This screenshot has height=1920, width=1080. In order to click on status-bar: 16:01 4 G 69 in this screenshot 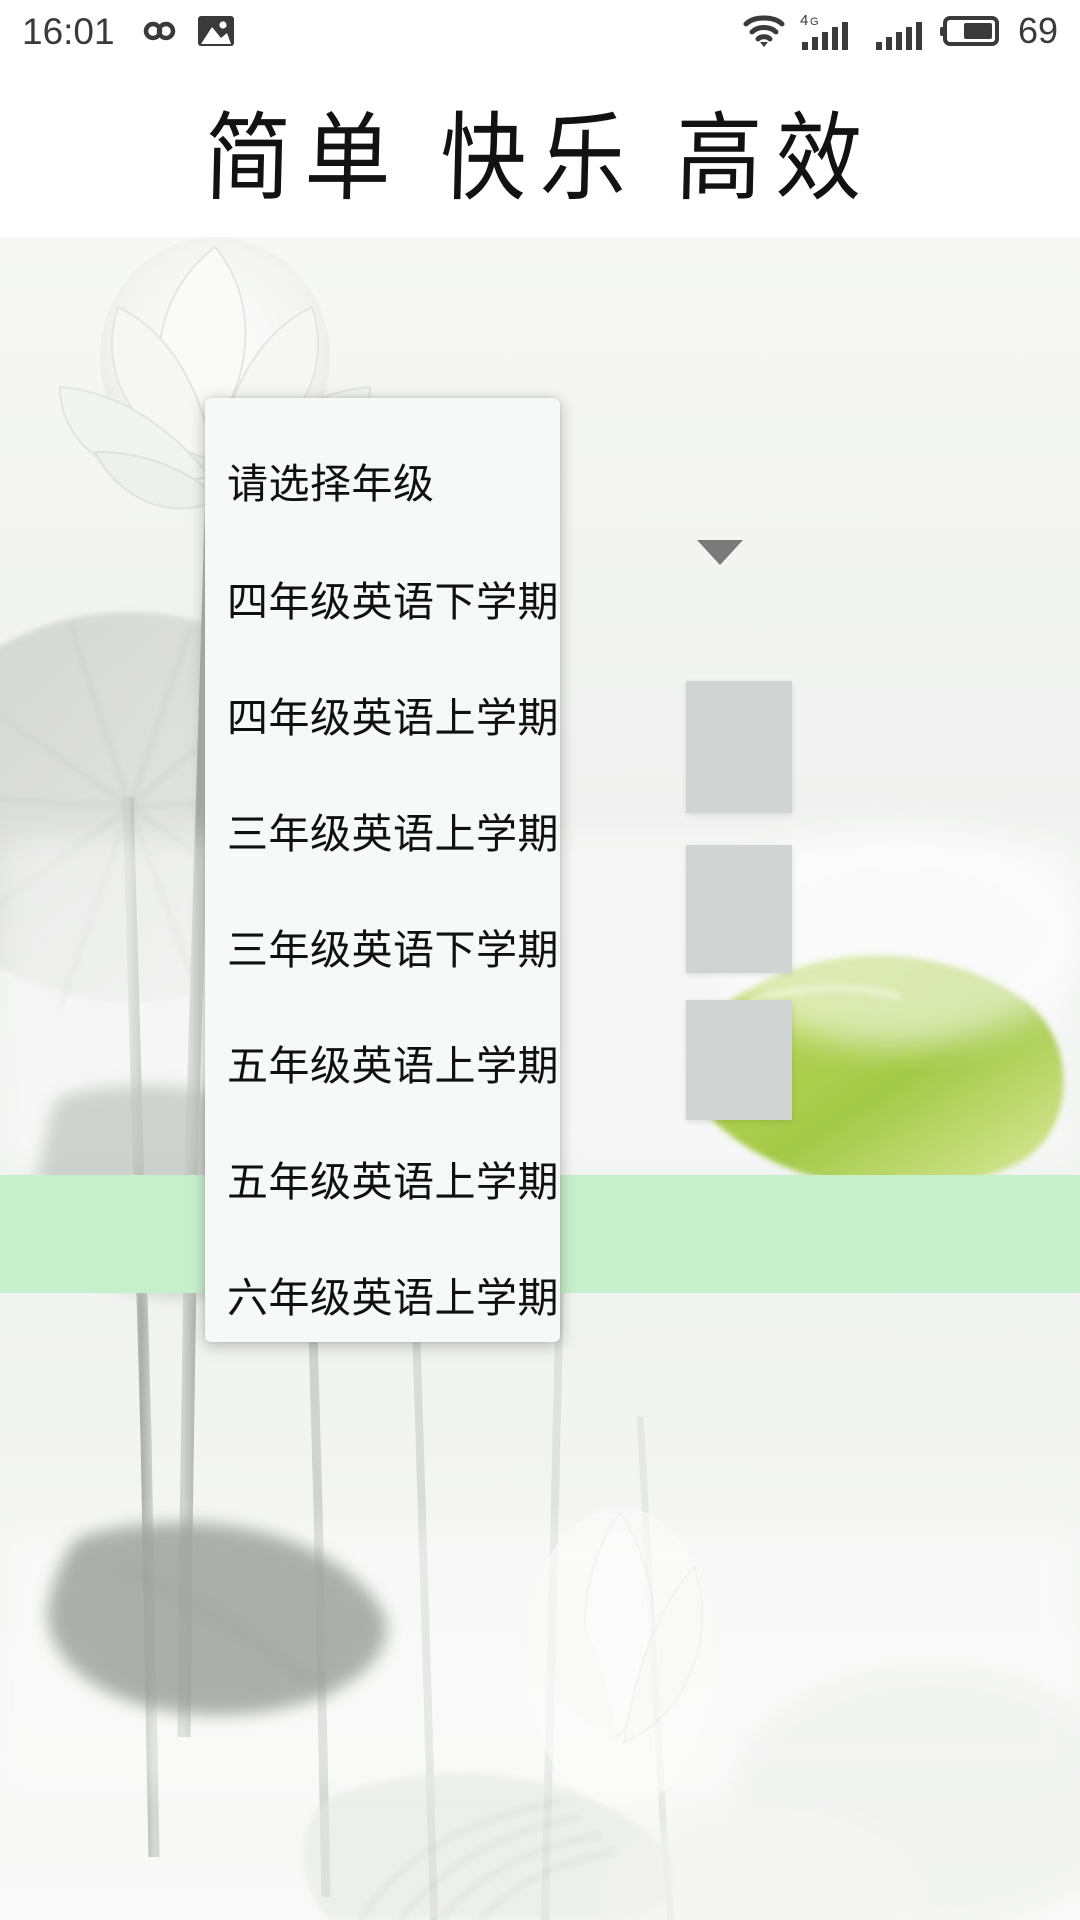, I will do `click(540, 31)`.